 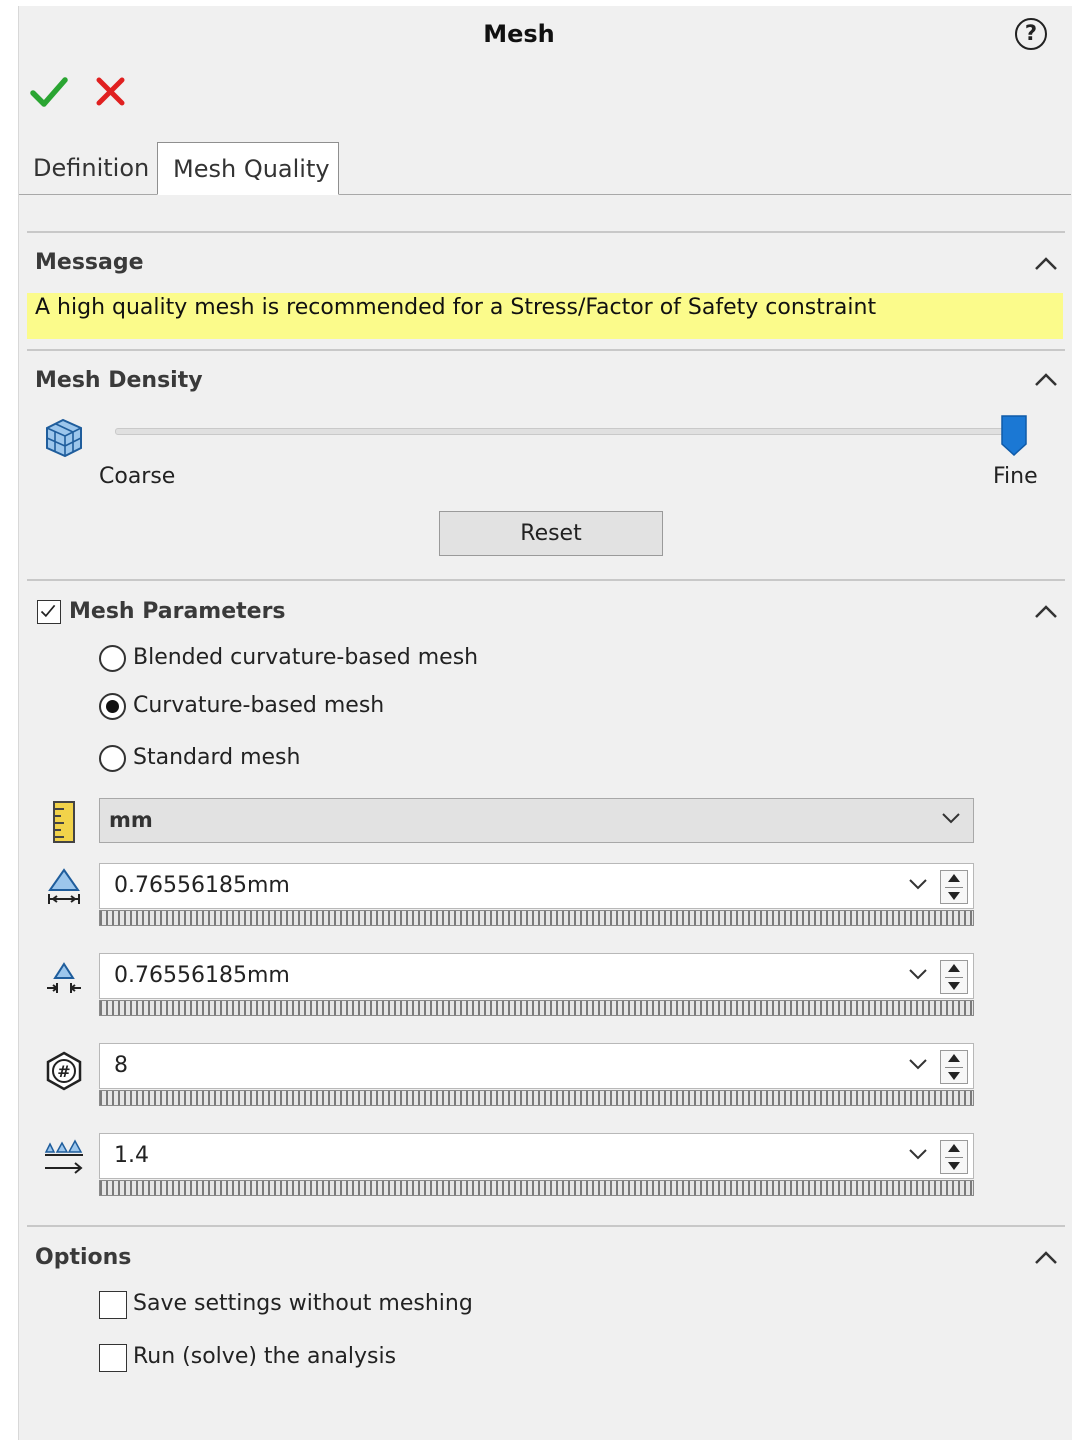 I want to click on mesh-density-icon, so click(x=64, y=438).